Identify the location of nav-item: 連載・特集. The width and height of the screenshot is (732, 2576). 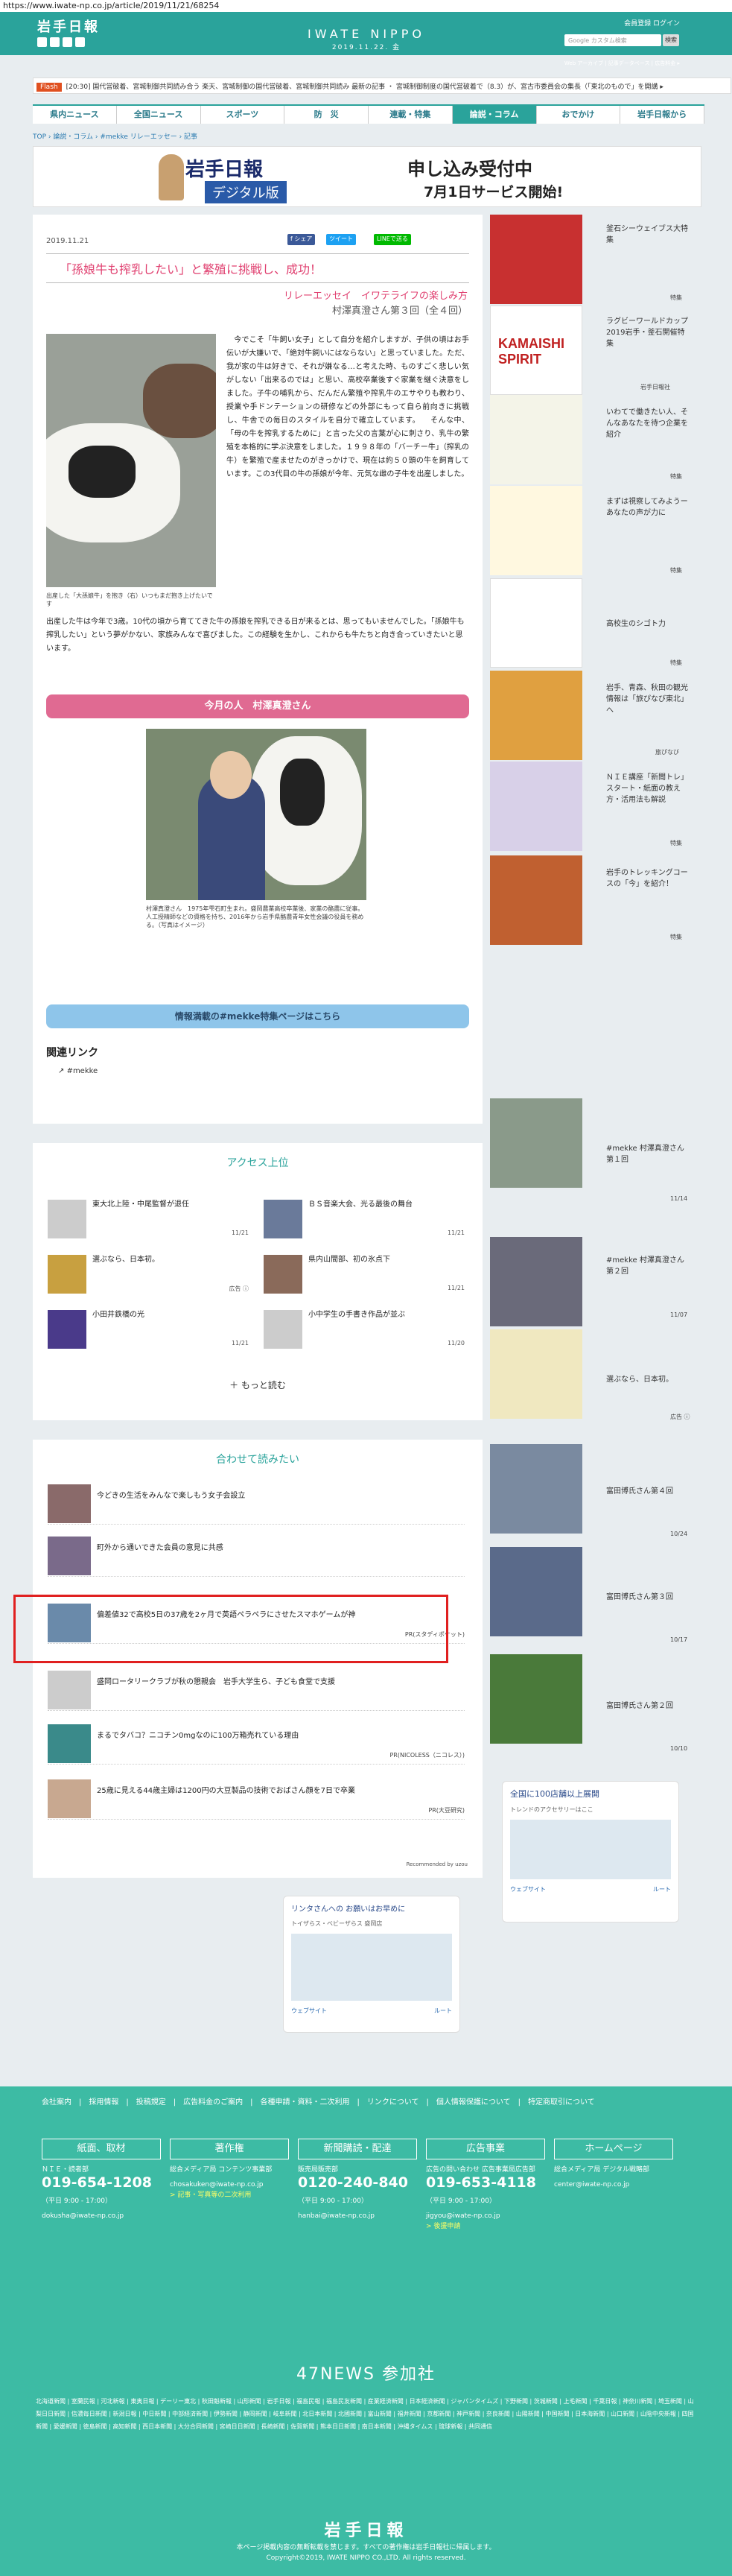
(411, 115).